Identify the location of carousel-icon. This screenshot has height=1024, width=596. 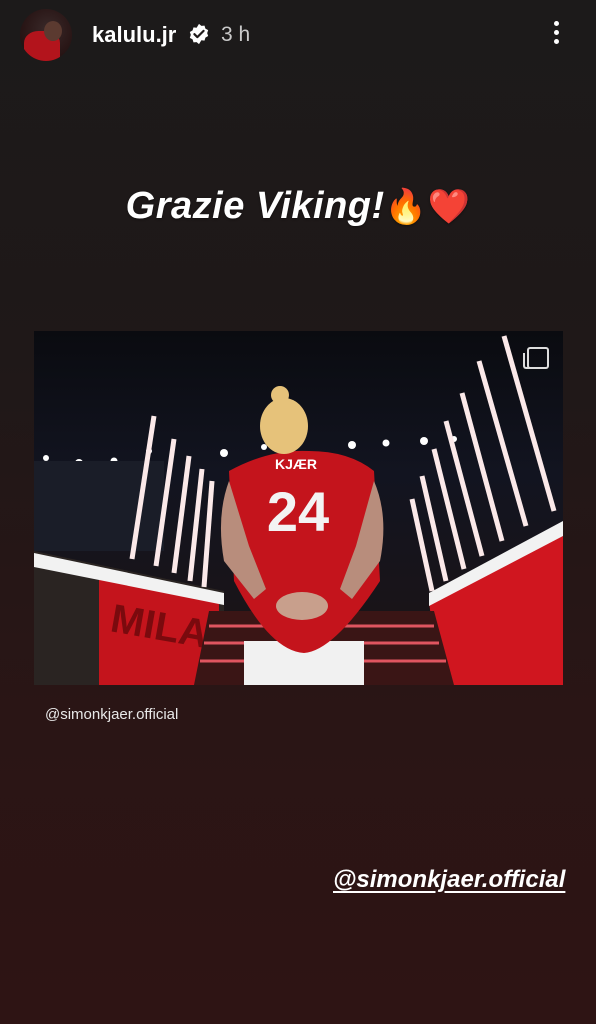
(536, 358).